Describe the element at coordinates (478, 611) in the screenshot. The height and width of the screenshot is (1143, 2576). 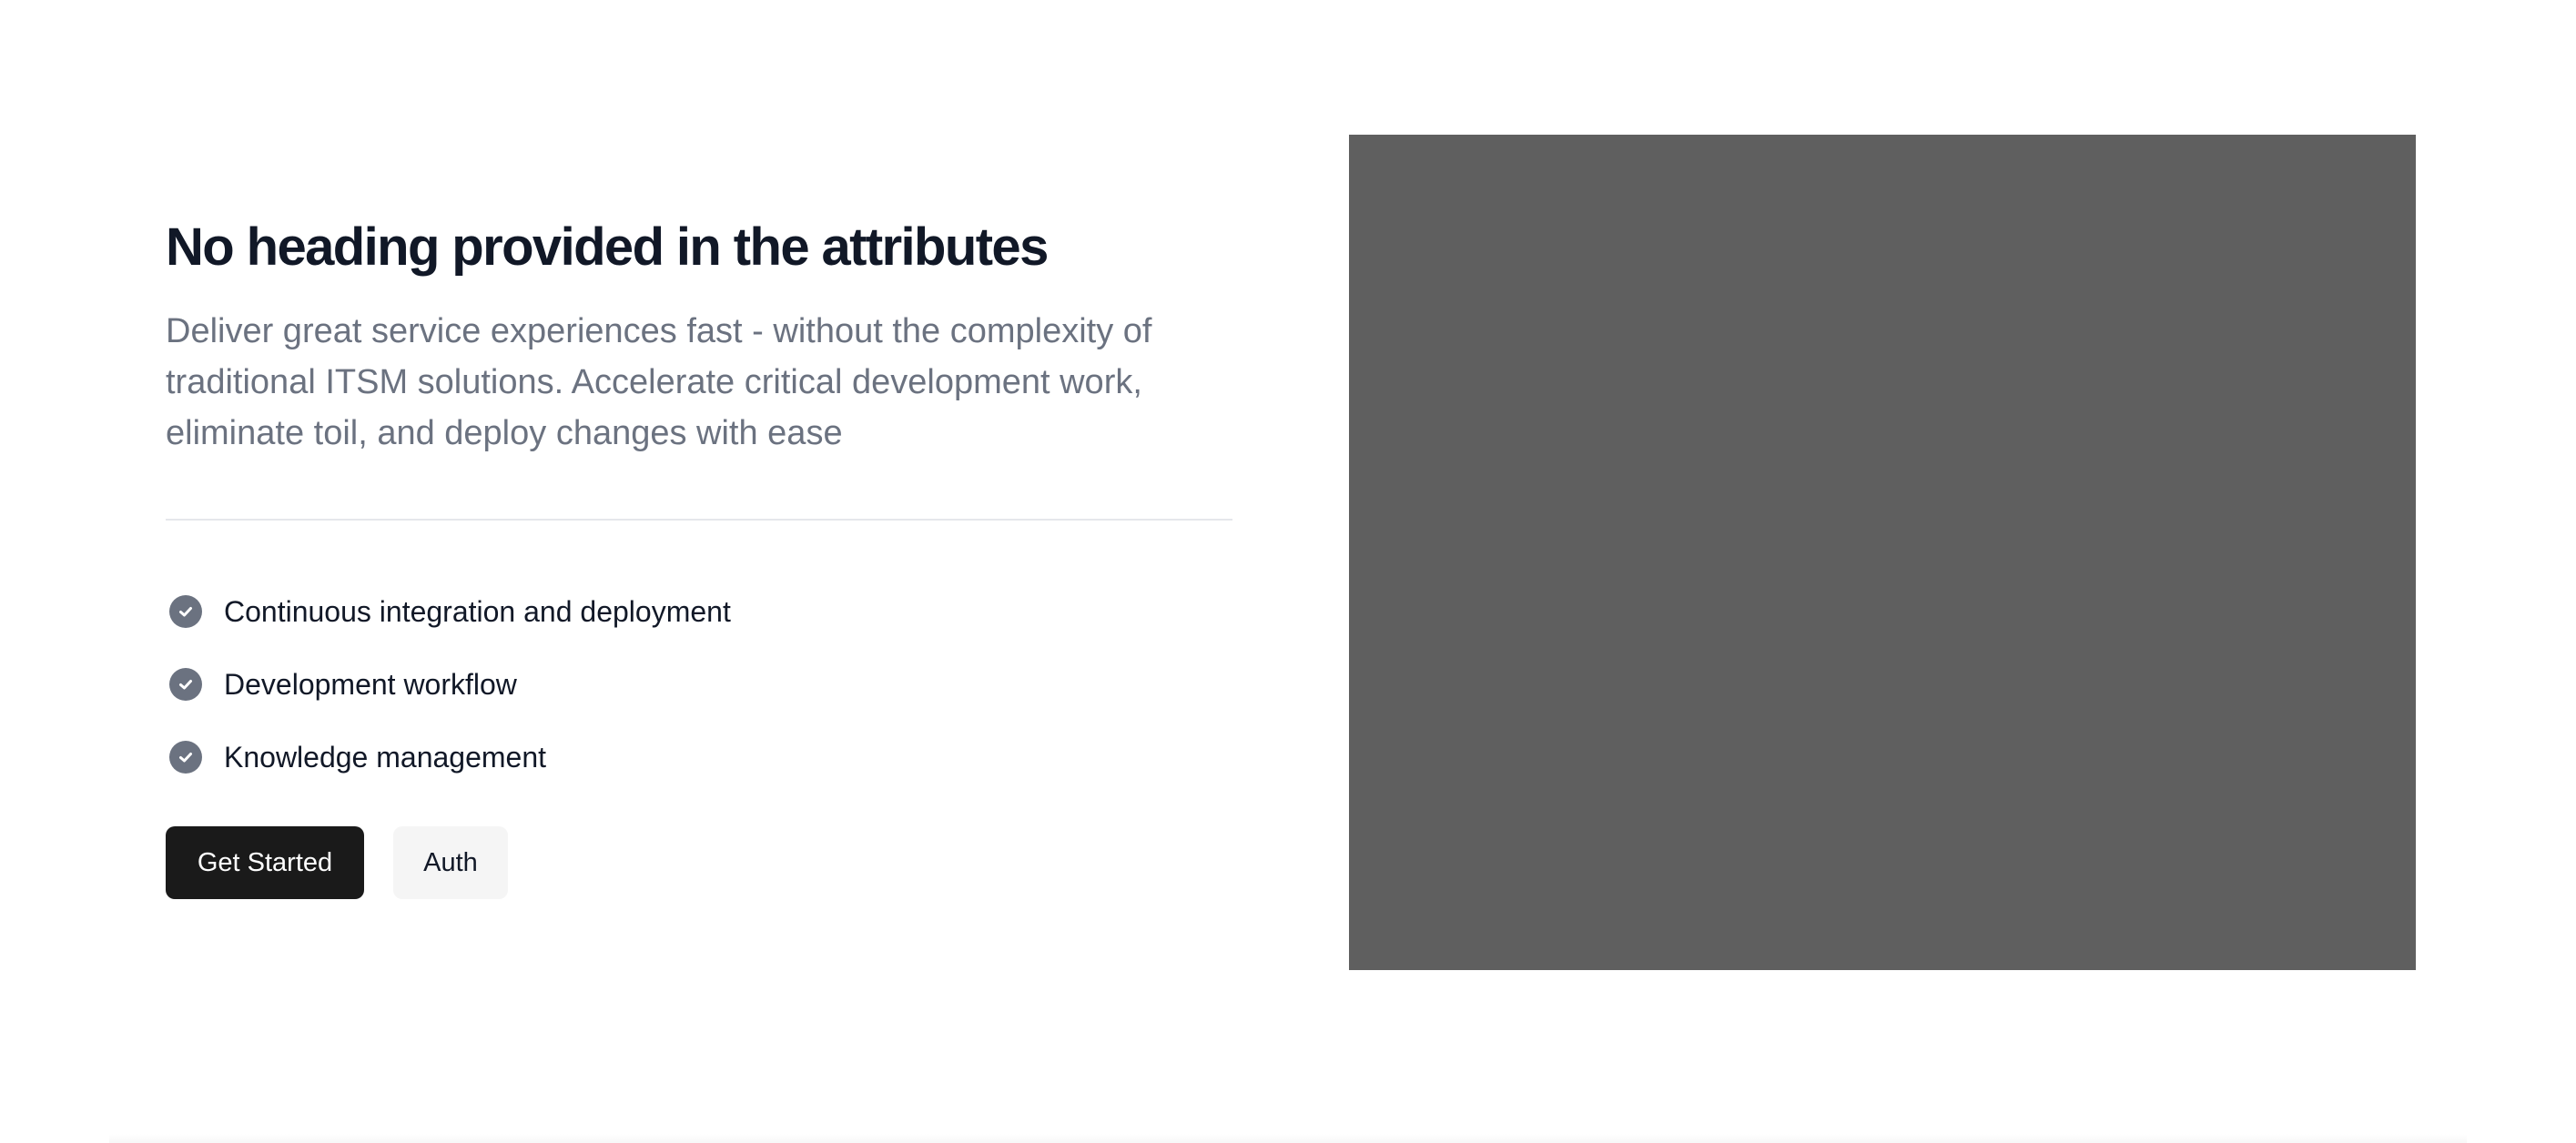
I see `feature-label: Continuous integration and deployment` at that location.